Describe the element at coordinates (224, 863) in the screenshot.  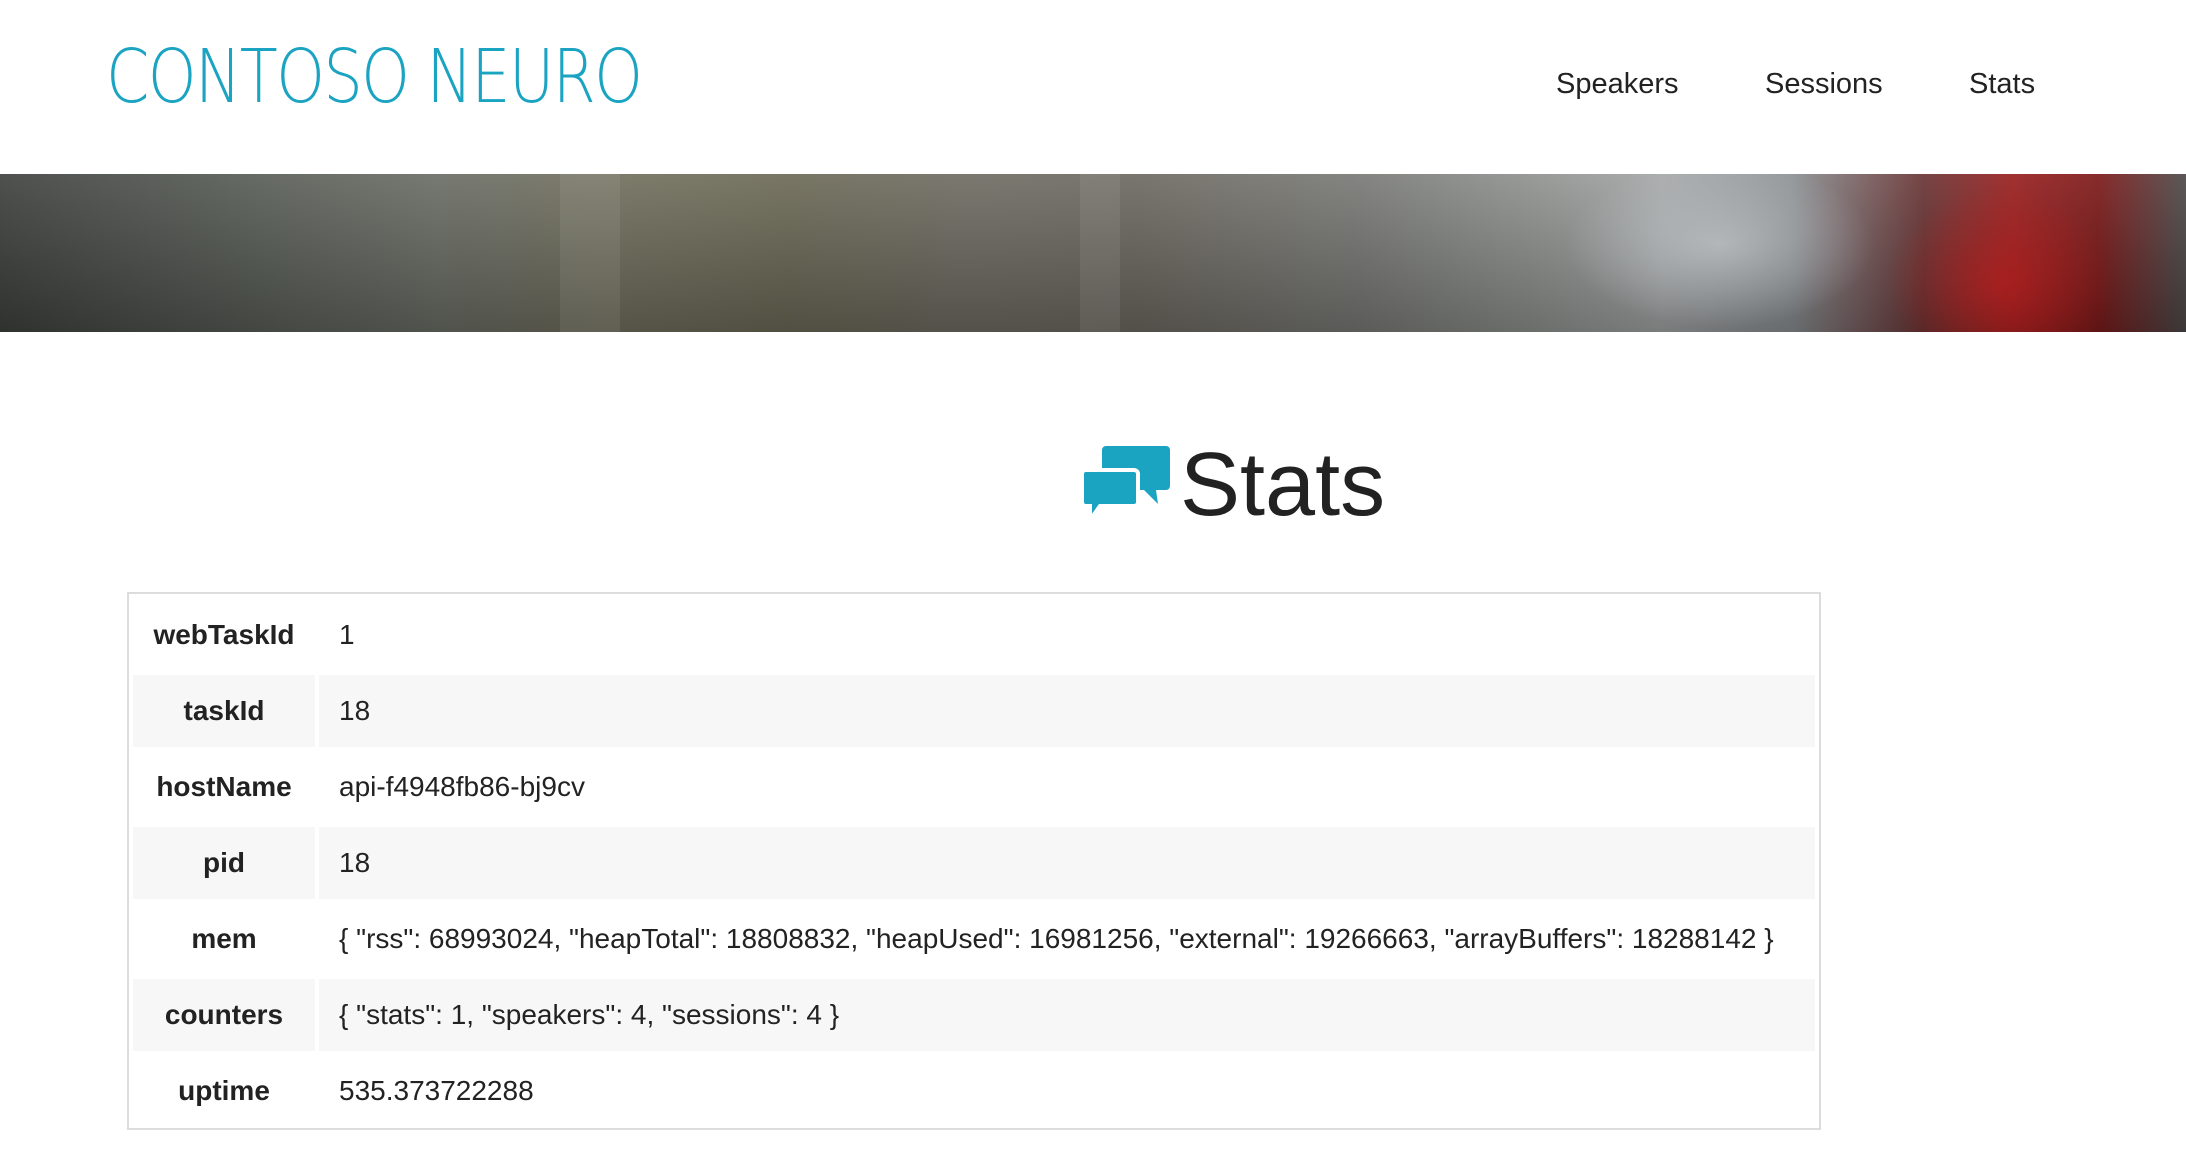
I see `row-key: pid` at that location.